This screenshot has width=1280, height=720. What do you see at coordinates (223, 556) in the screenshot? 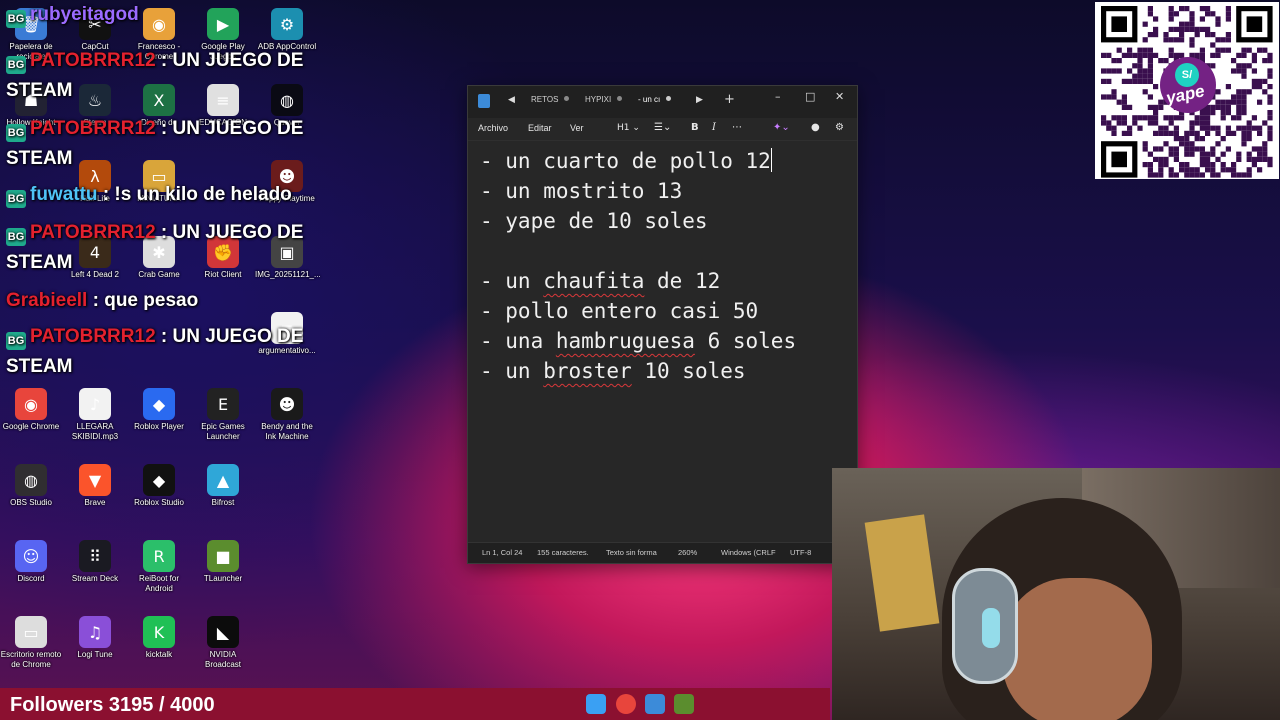
I see `tlauncher-icon: ■` at bounding box center [223, 556].